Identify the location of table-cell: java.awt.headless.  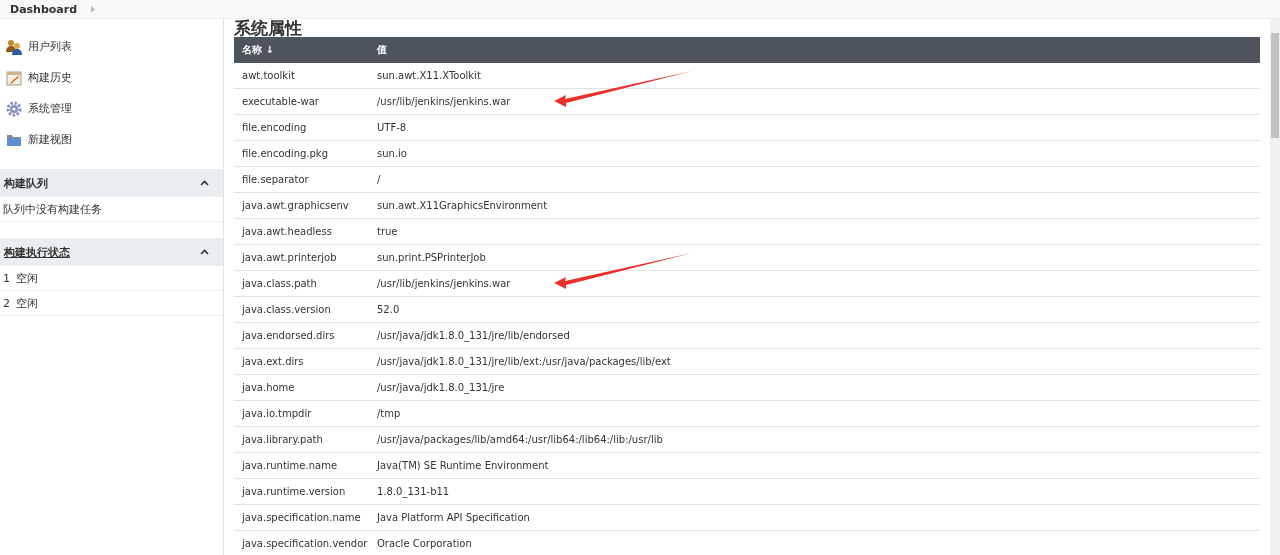
(287, 231).